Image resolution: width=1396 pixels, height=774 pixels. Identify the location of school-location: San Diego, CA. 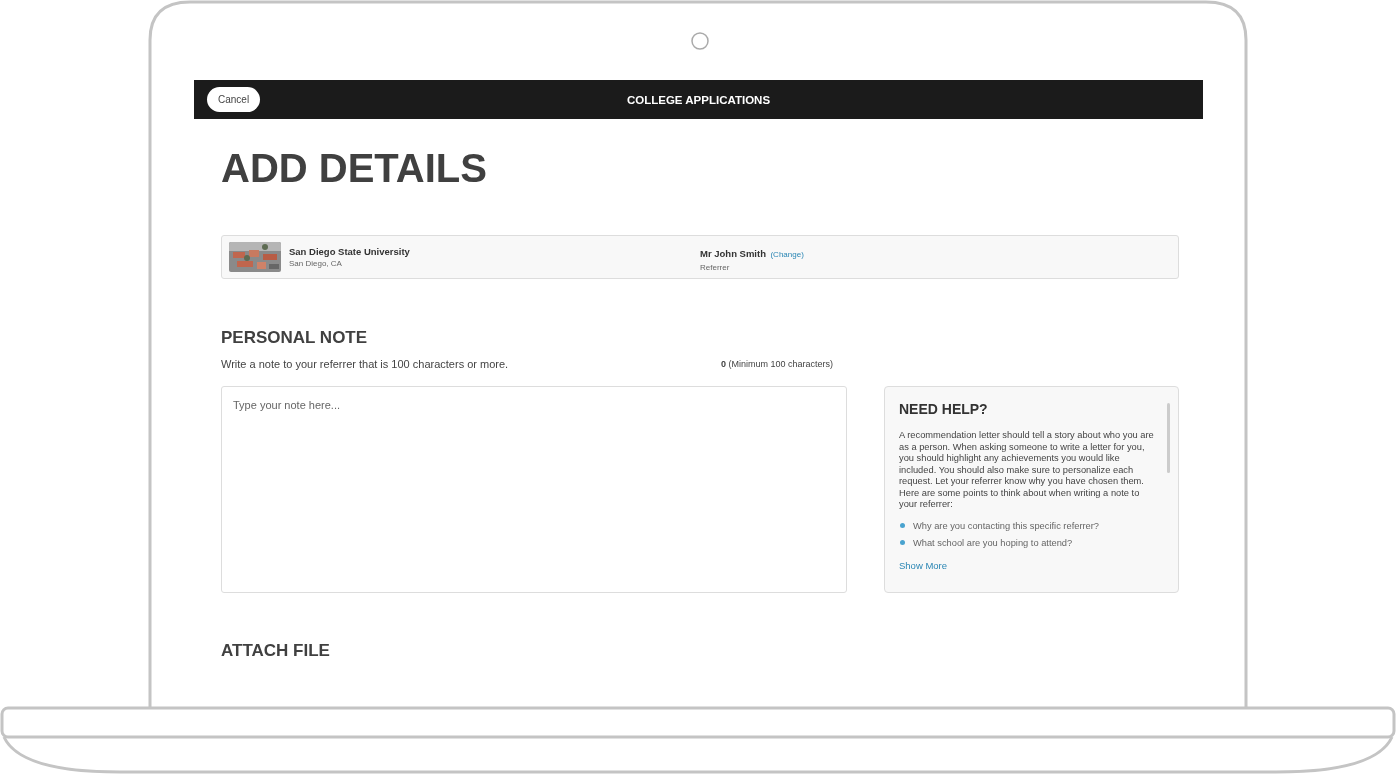
(316, 263).